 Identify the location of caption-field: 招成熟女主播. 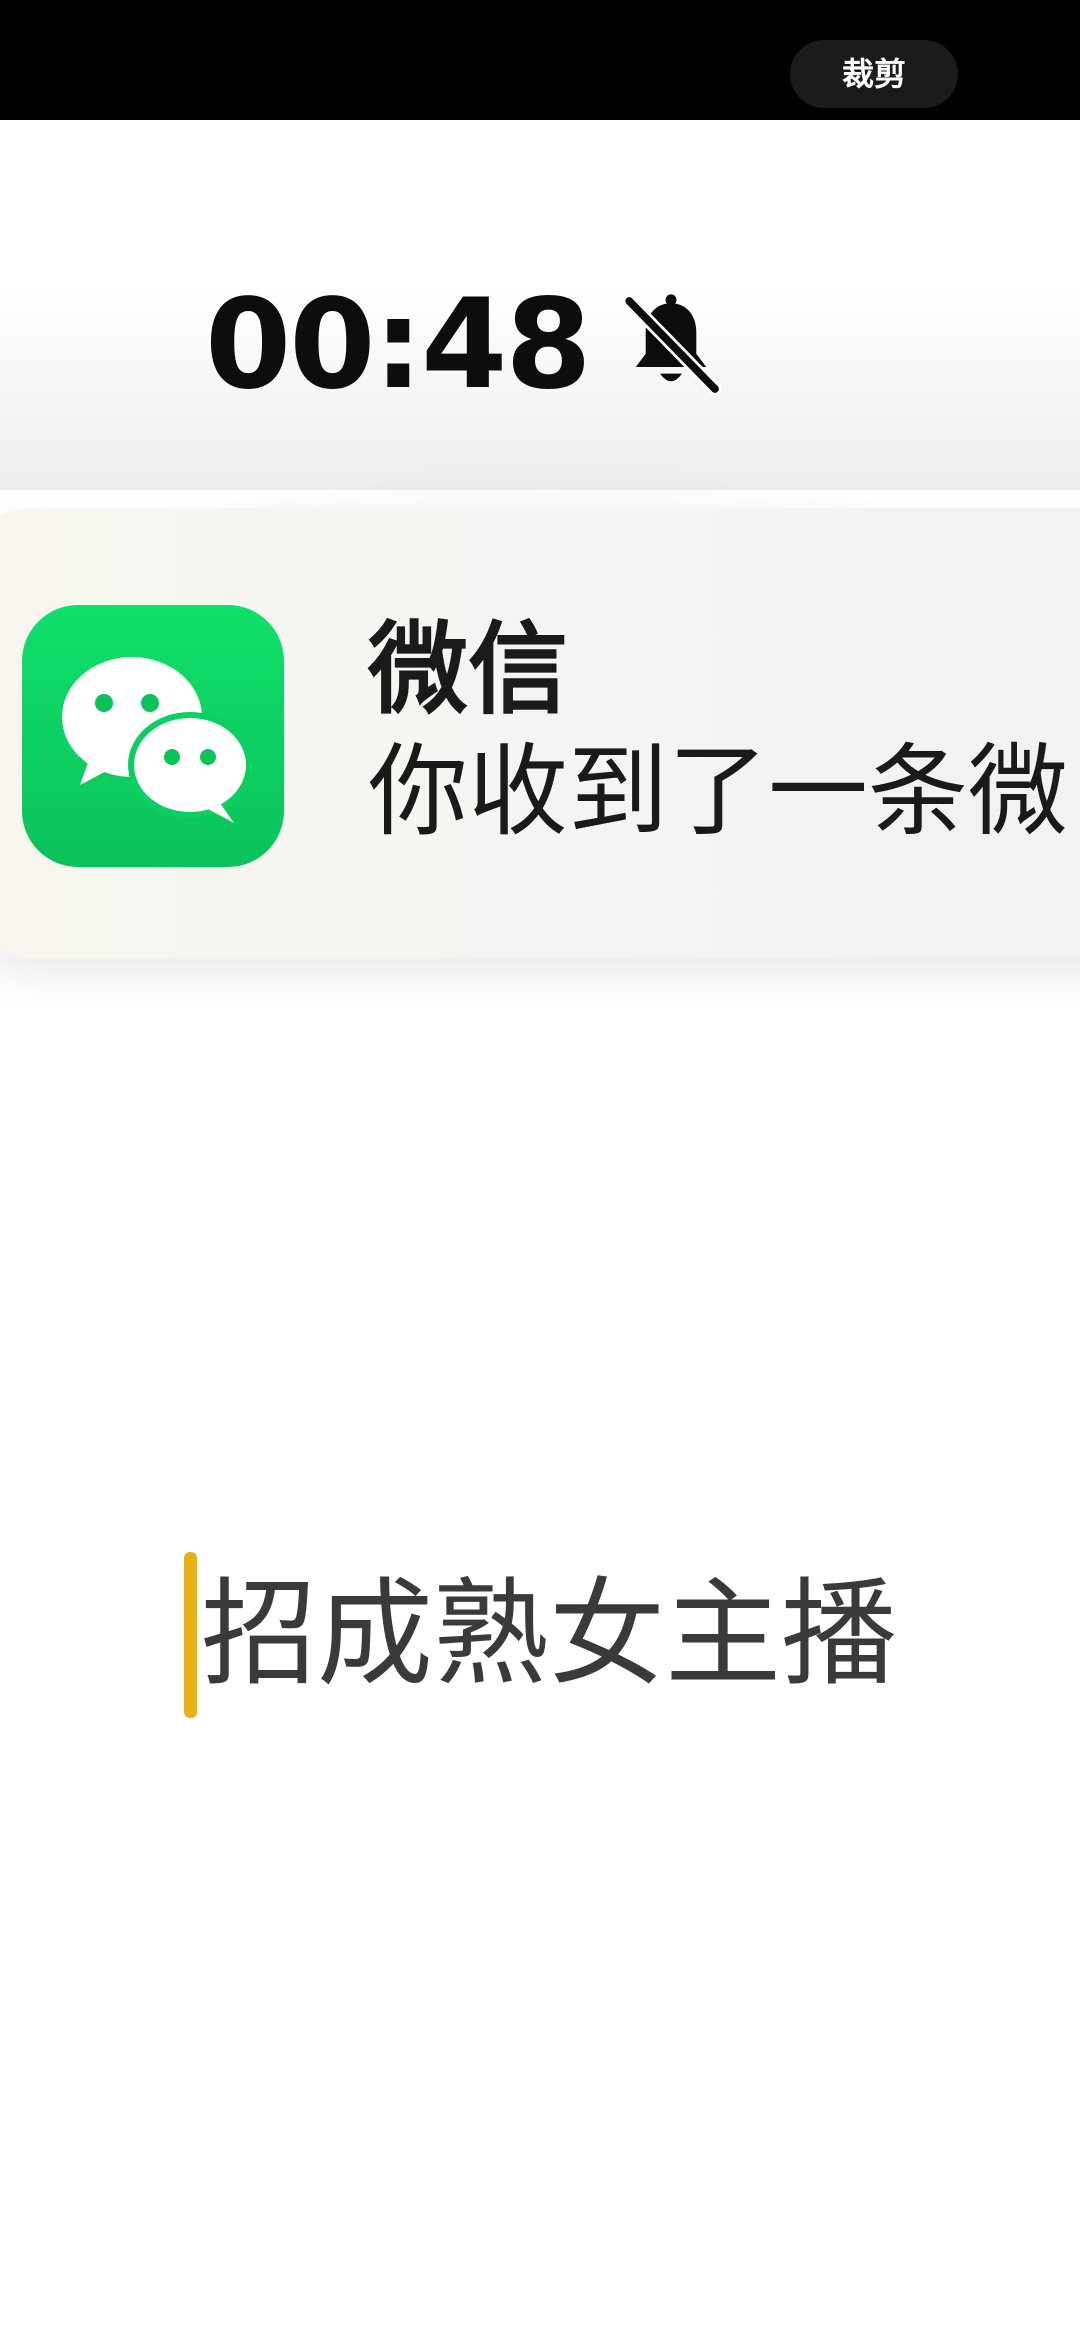
(540, 1635).